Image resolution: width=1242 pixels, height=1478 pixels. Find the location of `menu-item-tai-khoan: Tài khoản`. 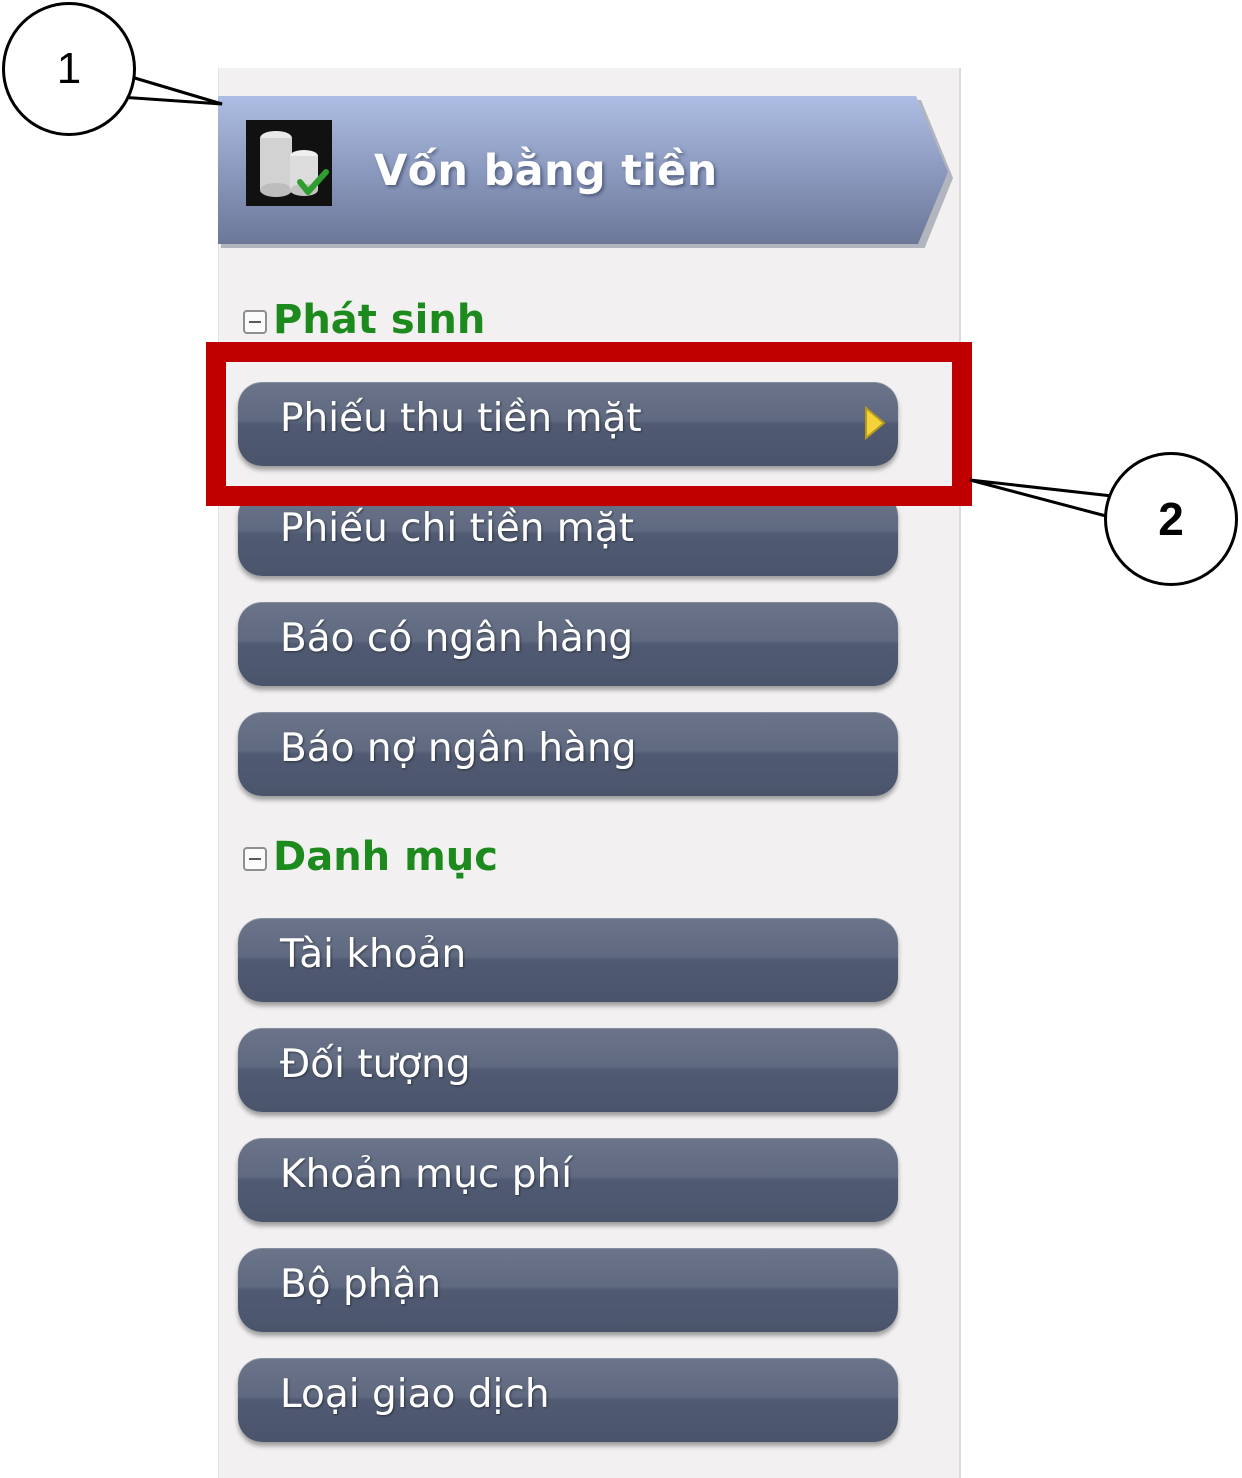

menu-item-tai-khoan: Tài khoản is located at coordinates (568, 960).